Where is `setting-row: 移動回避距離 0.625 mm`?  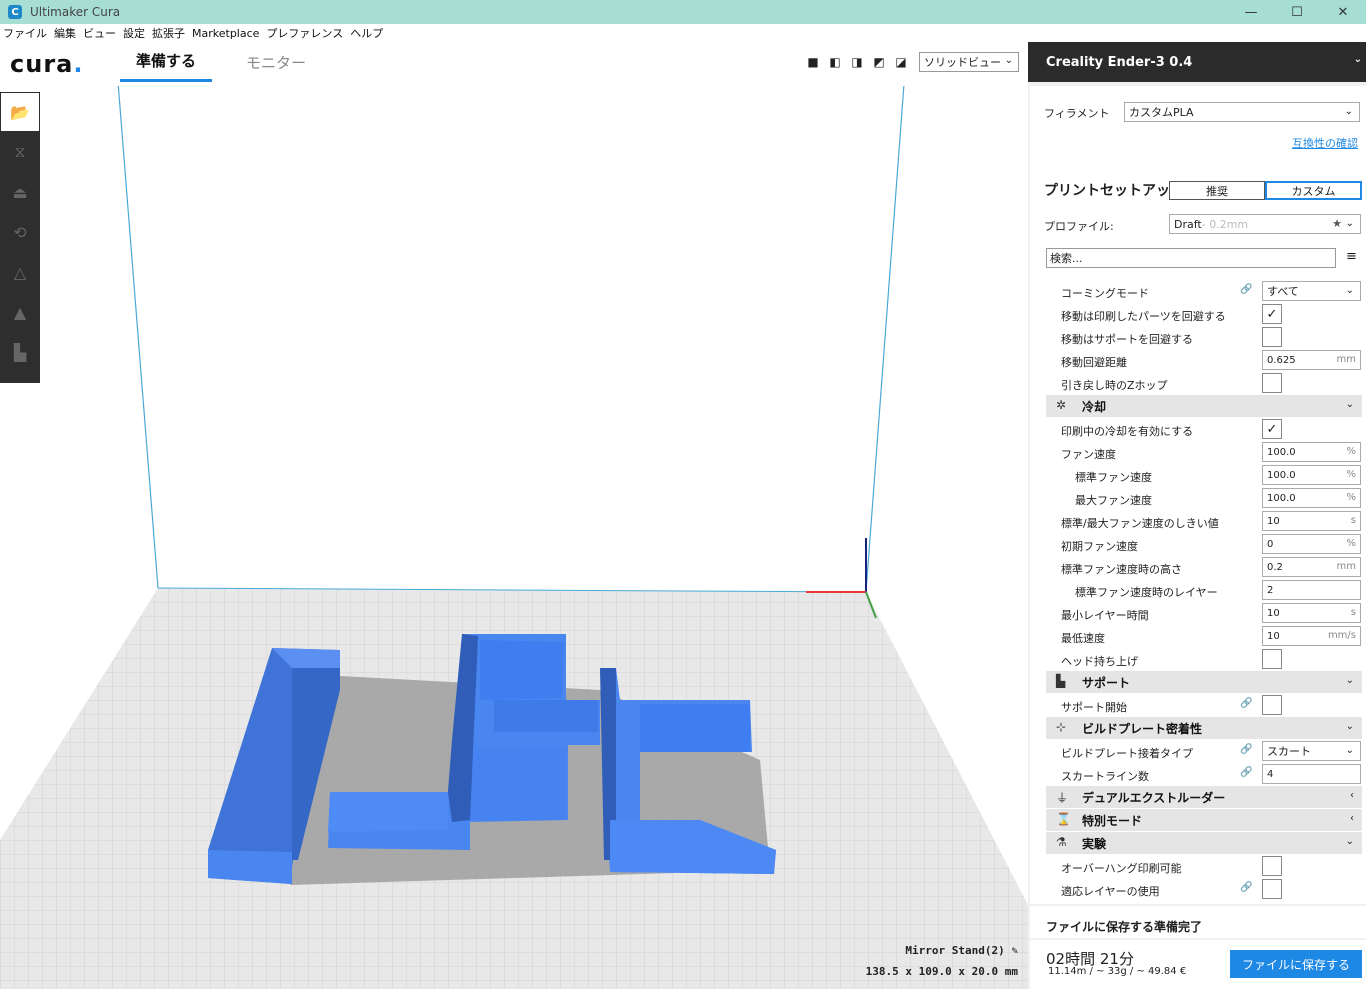
setting-row: 移動回避距離 0.625 mm is located at coordinates (1197, 360).